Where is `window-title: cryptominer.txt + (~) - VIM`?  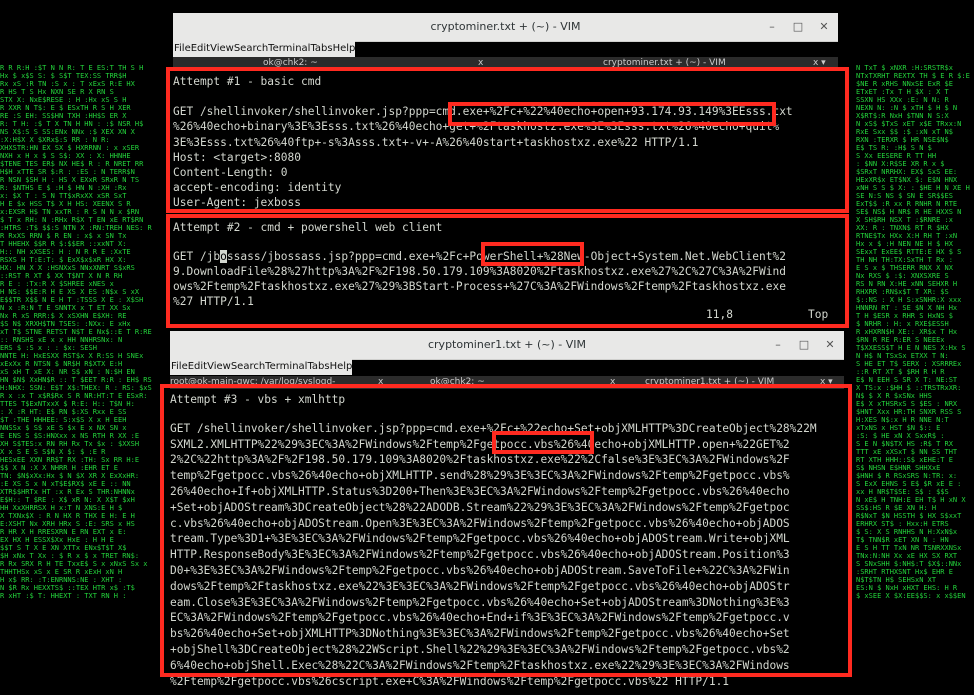
window-title: cryptominer.txt + (~) - VIM is located at coordinates (505, 26).